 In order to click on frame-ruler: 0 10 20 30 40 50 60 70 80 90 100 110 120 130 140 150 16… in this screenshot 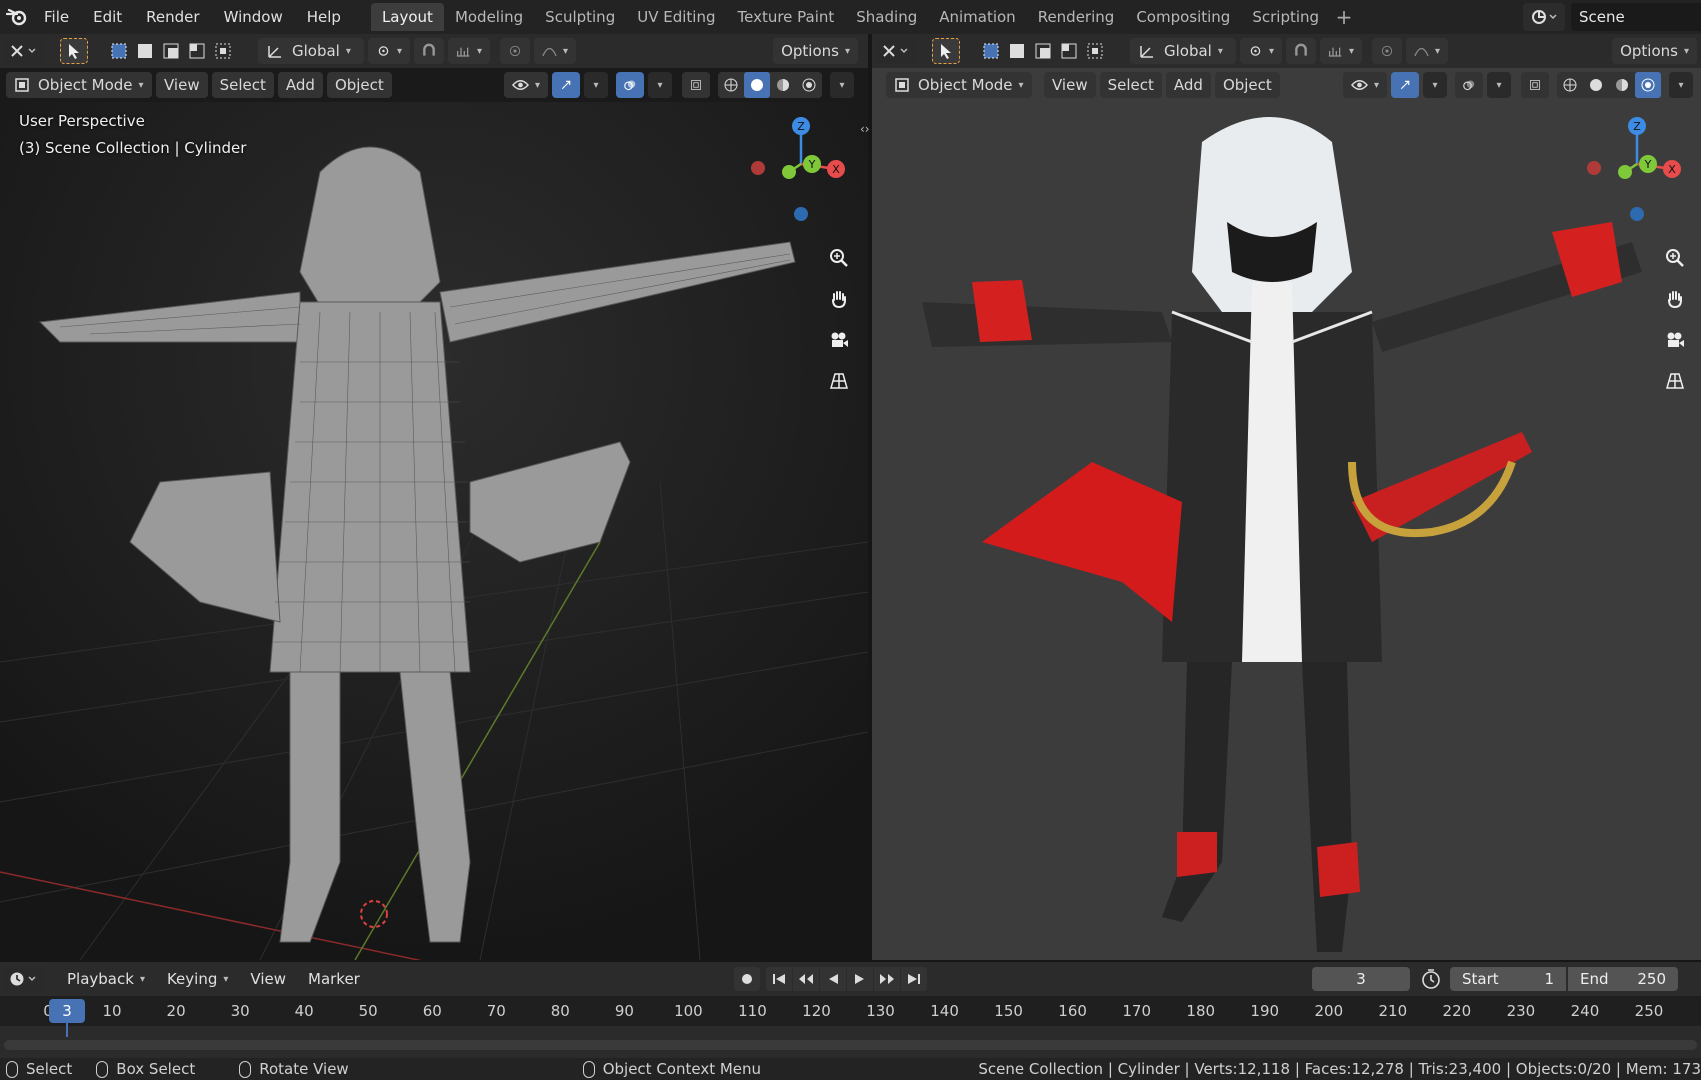, I will do `click(850, 1016)`.